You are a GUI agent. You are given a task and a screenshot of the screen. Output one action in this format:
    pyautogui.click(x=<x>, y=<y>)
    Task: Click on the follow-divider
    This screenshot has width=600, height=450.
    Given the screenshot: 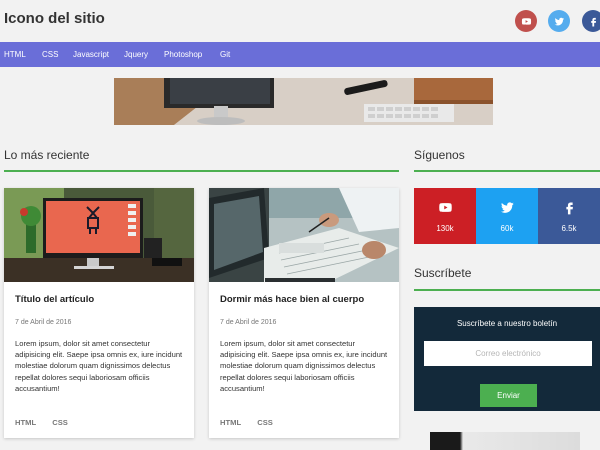 What is the action you would take?
    pyautogui.click(x=507, y=171)
    